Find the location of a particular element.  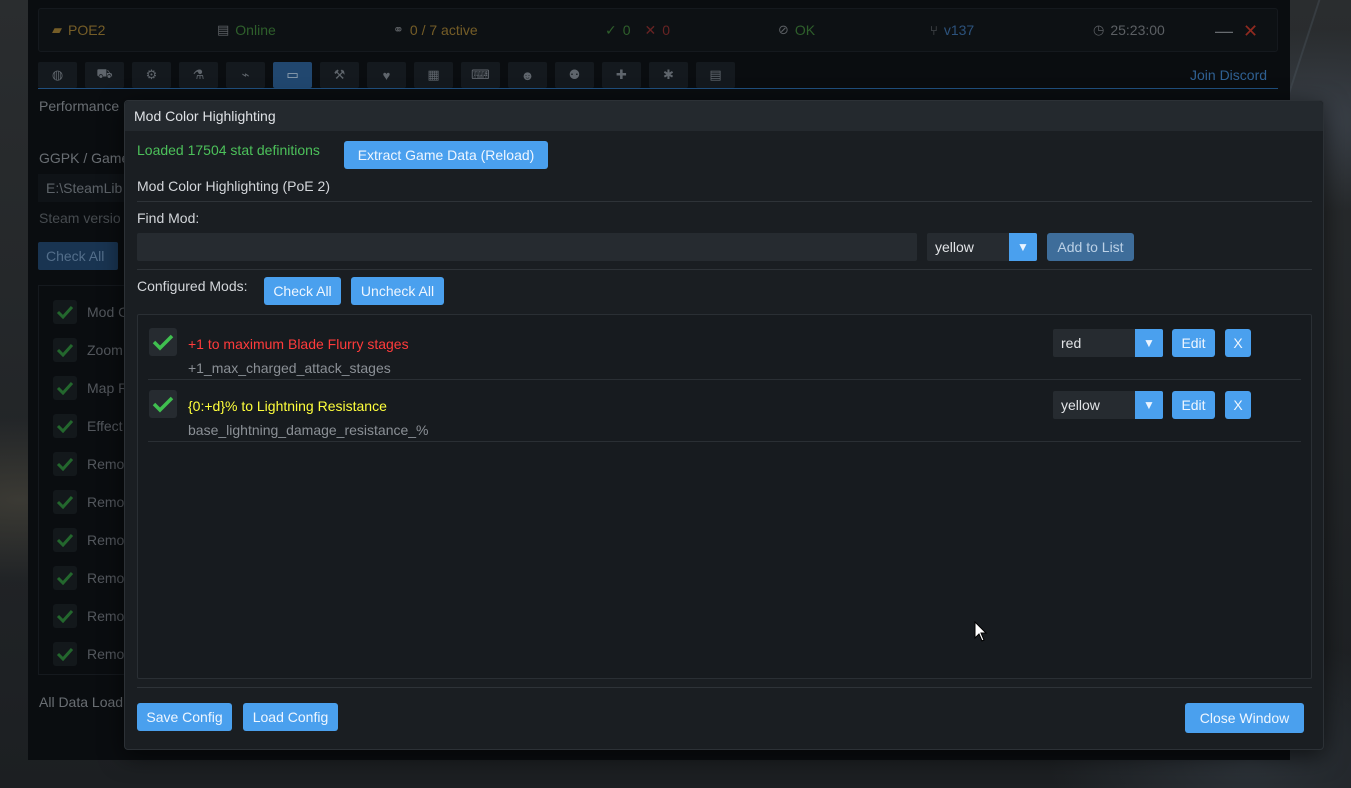

add-to-list-button: Add to List is located at coordinates (1090, 247).